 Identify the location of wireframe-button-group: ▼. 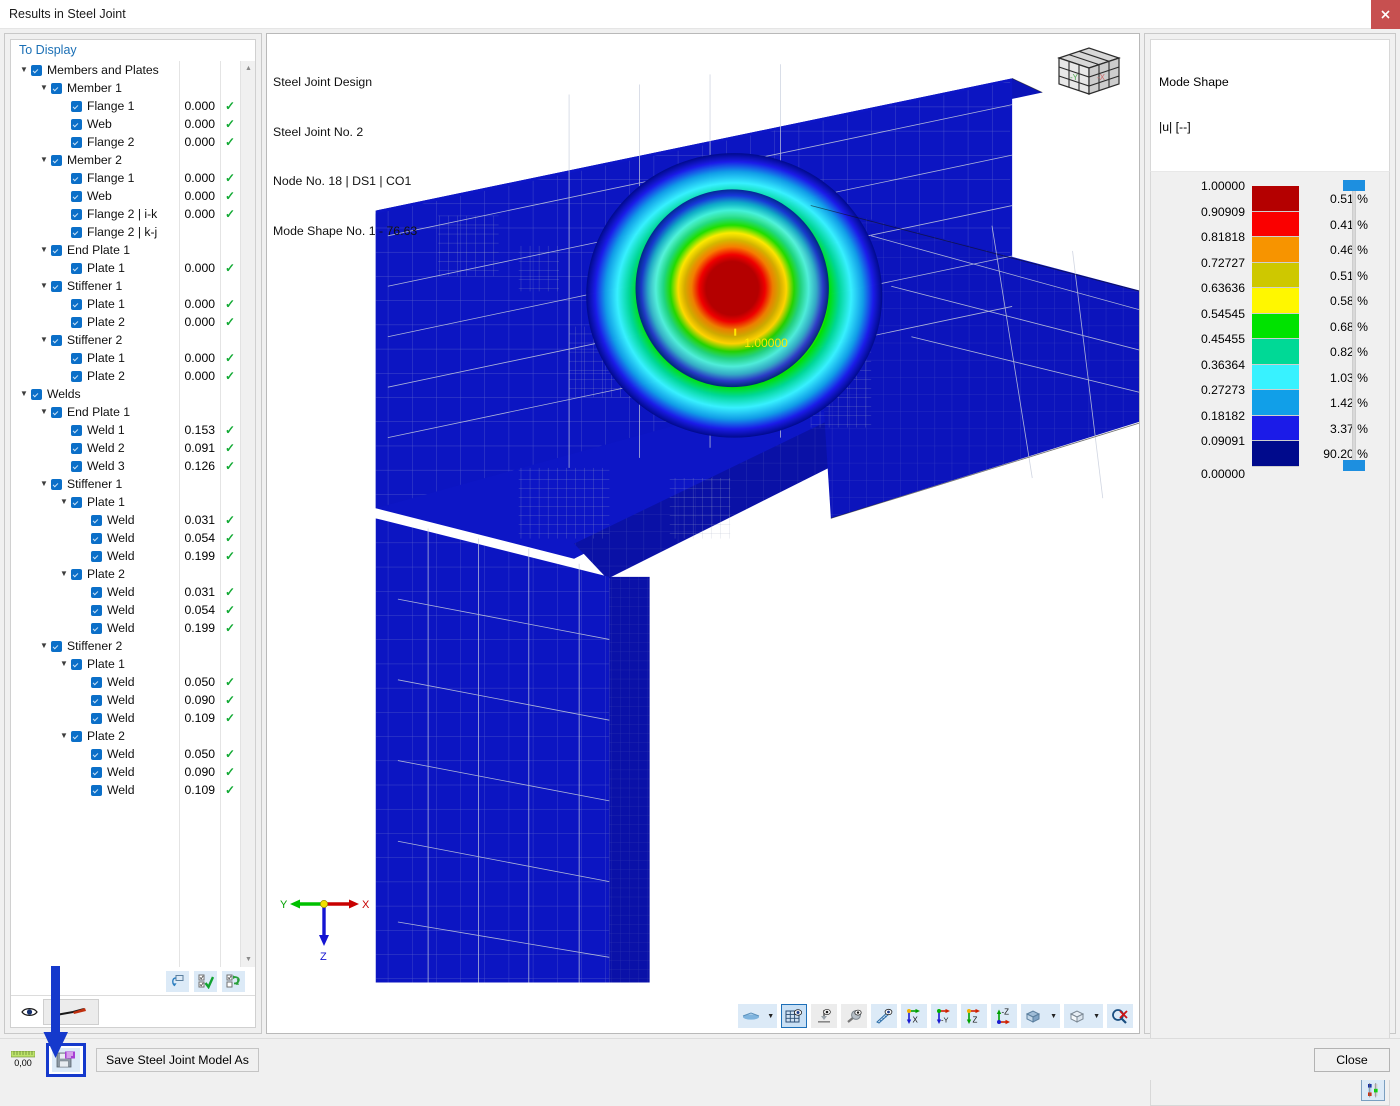
(1083, 1016).